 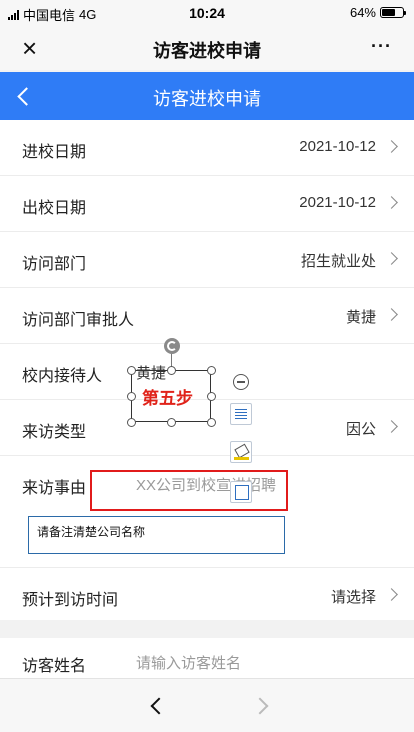 I want to click on fill-color-icon, so click(x=241, y=452).